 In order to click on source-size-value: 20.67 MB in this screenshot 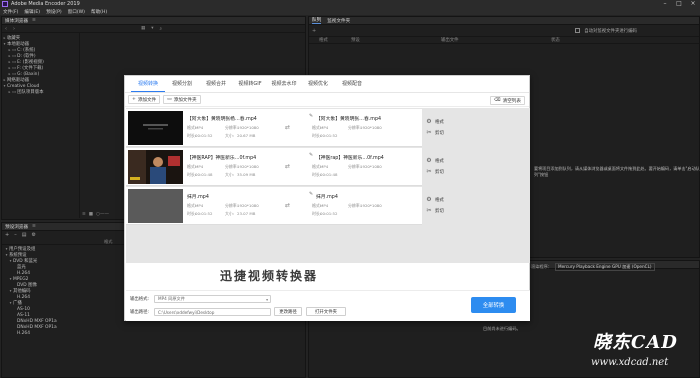, I will do `click(246, 135)`.